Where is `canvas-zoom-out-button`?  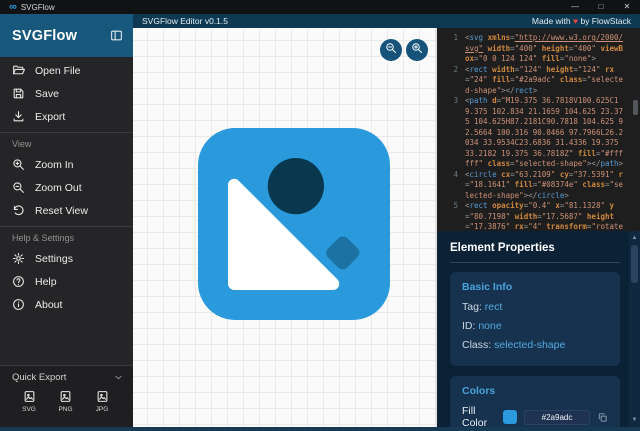
canvas-zoom-out-button is located at coordinates (391, 50).